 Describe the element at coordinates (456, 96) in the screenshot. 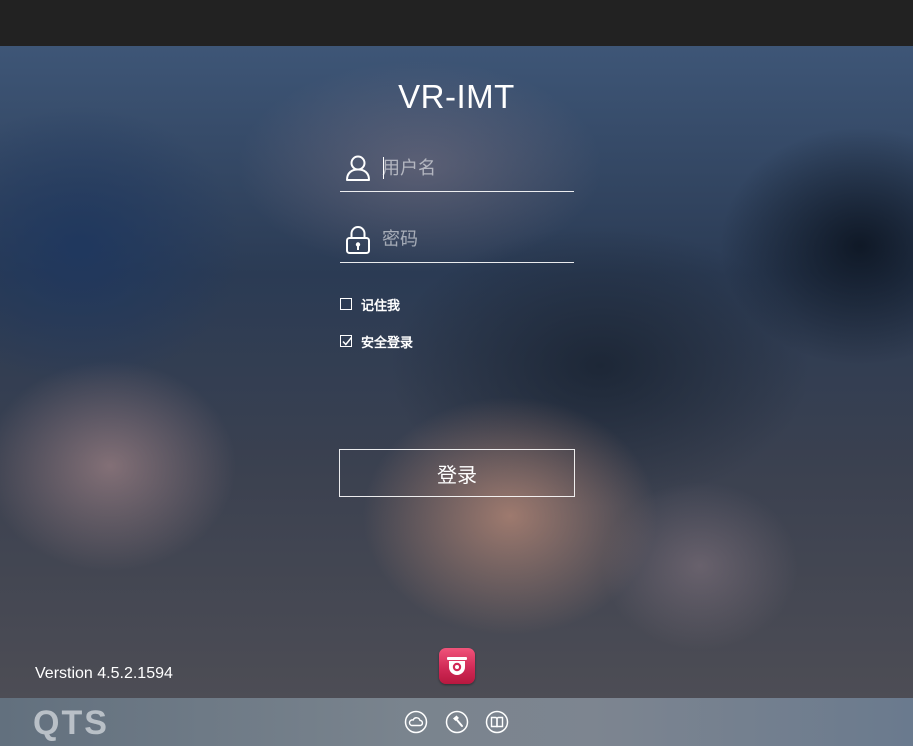

I see `app-title: VR-IMT` at that location.